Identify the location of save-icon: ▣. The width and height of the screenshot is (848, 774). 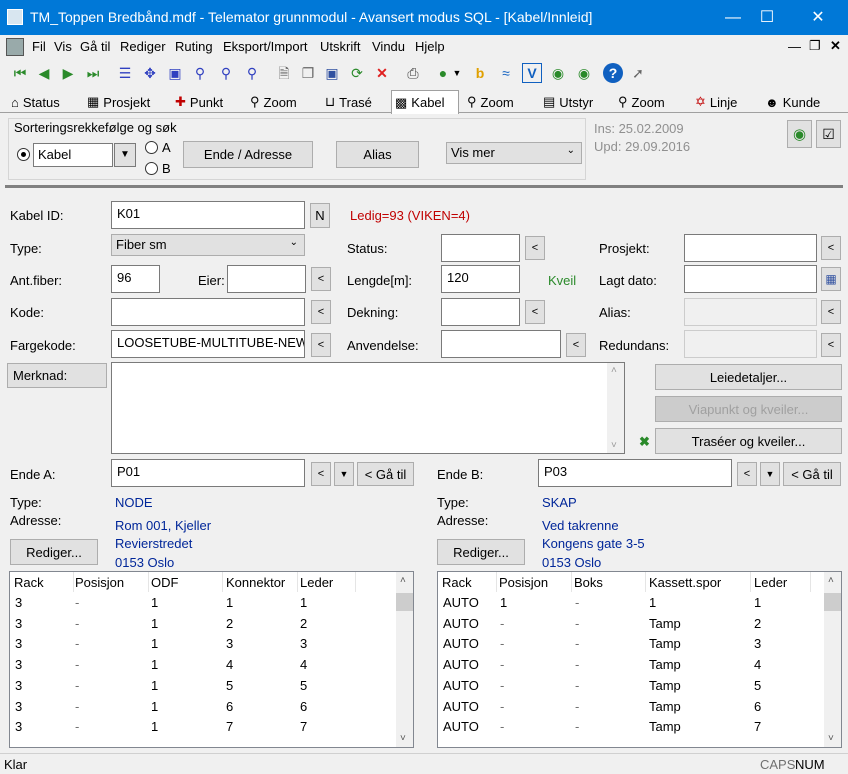
(332, 73).